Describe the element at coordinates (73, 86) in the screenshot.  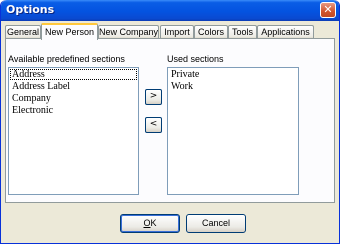
I see `list-item: Address Label` at that location.